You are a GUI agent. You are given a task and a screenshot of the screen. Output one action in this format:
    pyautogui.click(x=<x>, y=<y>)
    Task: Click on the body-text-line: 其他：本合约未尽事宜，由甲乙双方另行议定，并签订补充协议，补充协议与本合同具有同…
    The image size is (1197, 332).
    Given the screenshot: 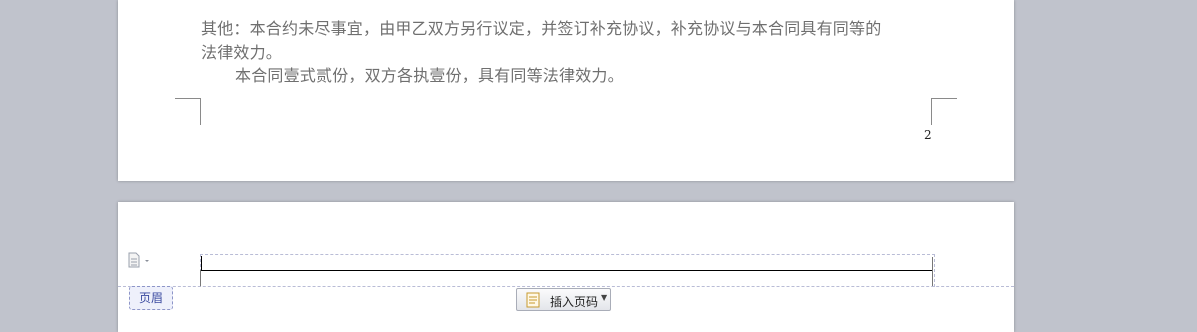 What is the action you would take?
    pyautogui.click(x=541, y=28)
    